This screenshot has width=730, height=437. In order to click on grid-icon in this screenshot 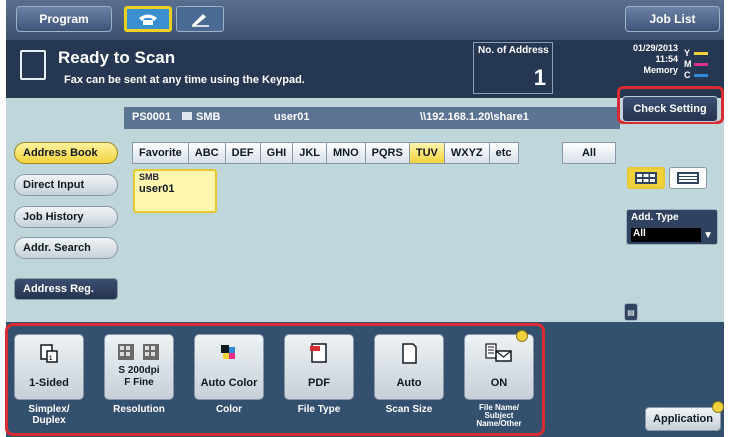, I will do `click(646, 178)`.